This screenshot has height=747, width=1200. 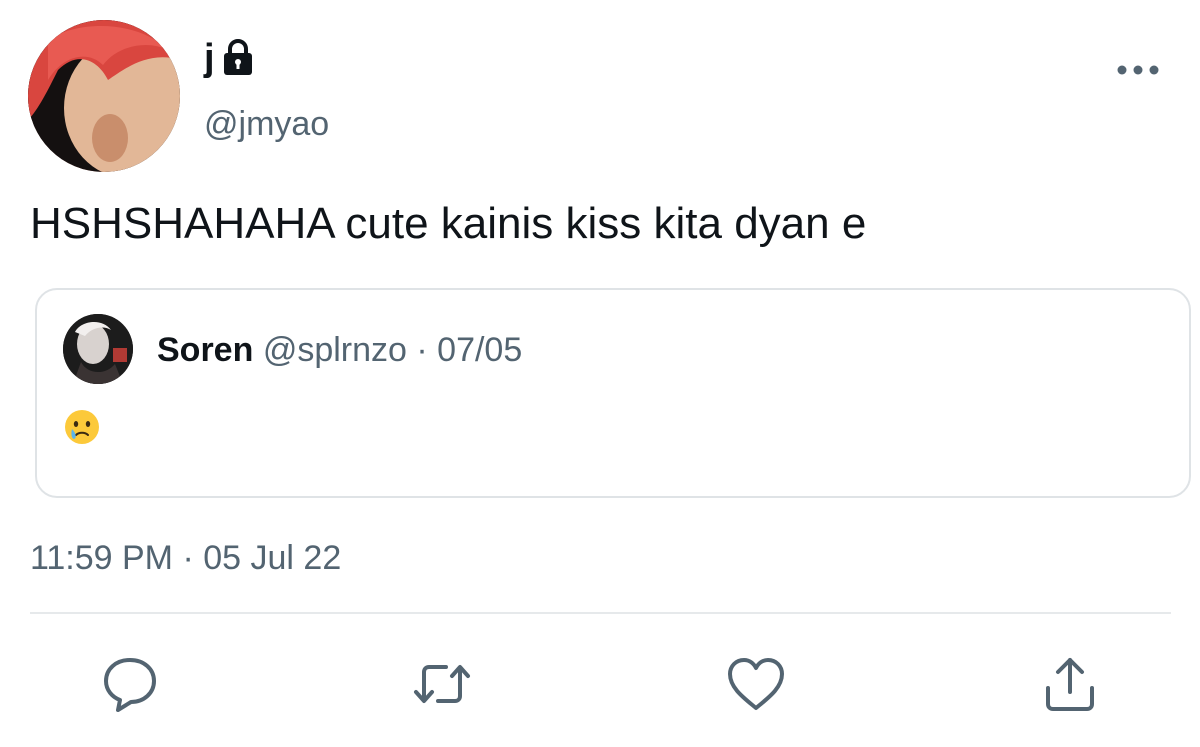 What do you see at coordinates (448, 223) in the screenshot?
I see `tweet-text: HSHSHAHAHA cute kainis kiss kita dyan e` at bounding box center [448, 223].